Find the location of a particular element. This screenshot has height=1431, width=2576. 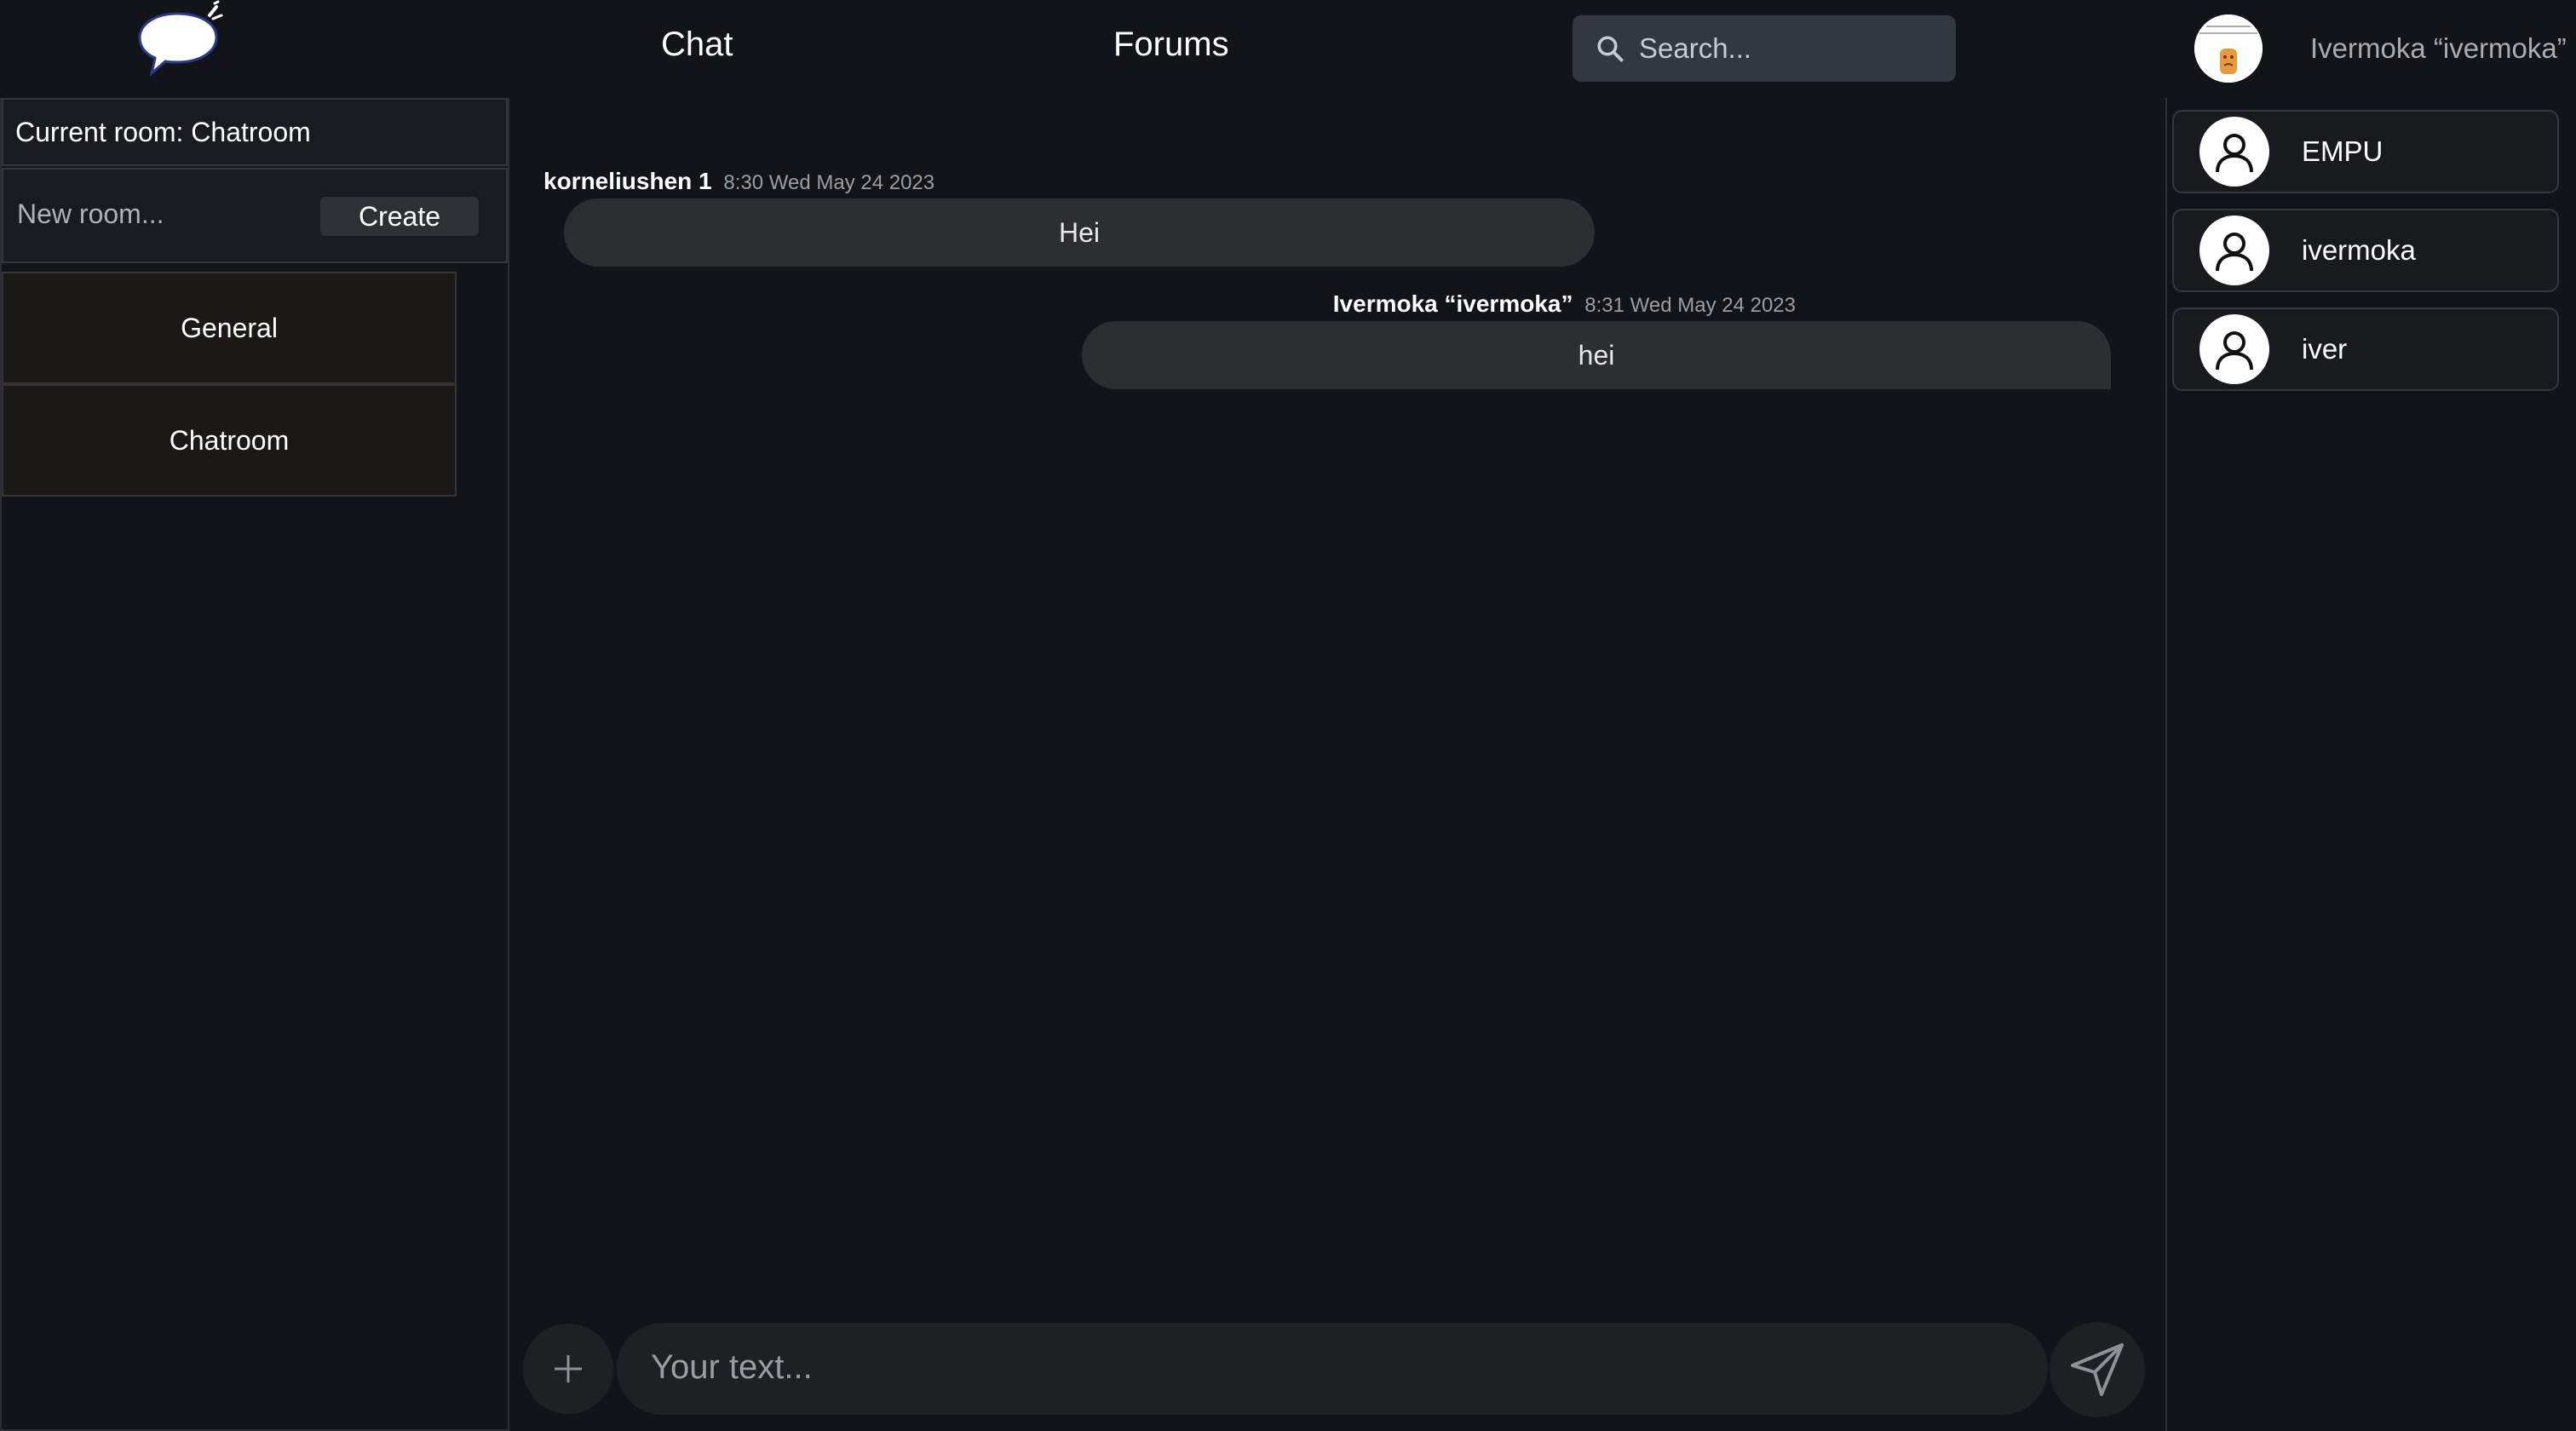

room-list: General Chatroom is located at coordinates (229, 384).